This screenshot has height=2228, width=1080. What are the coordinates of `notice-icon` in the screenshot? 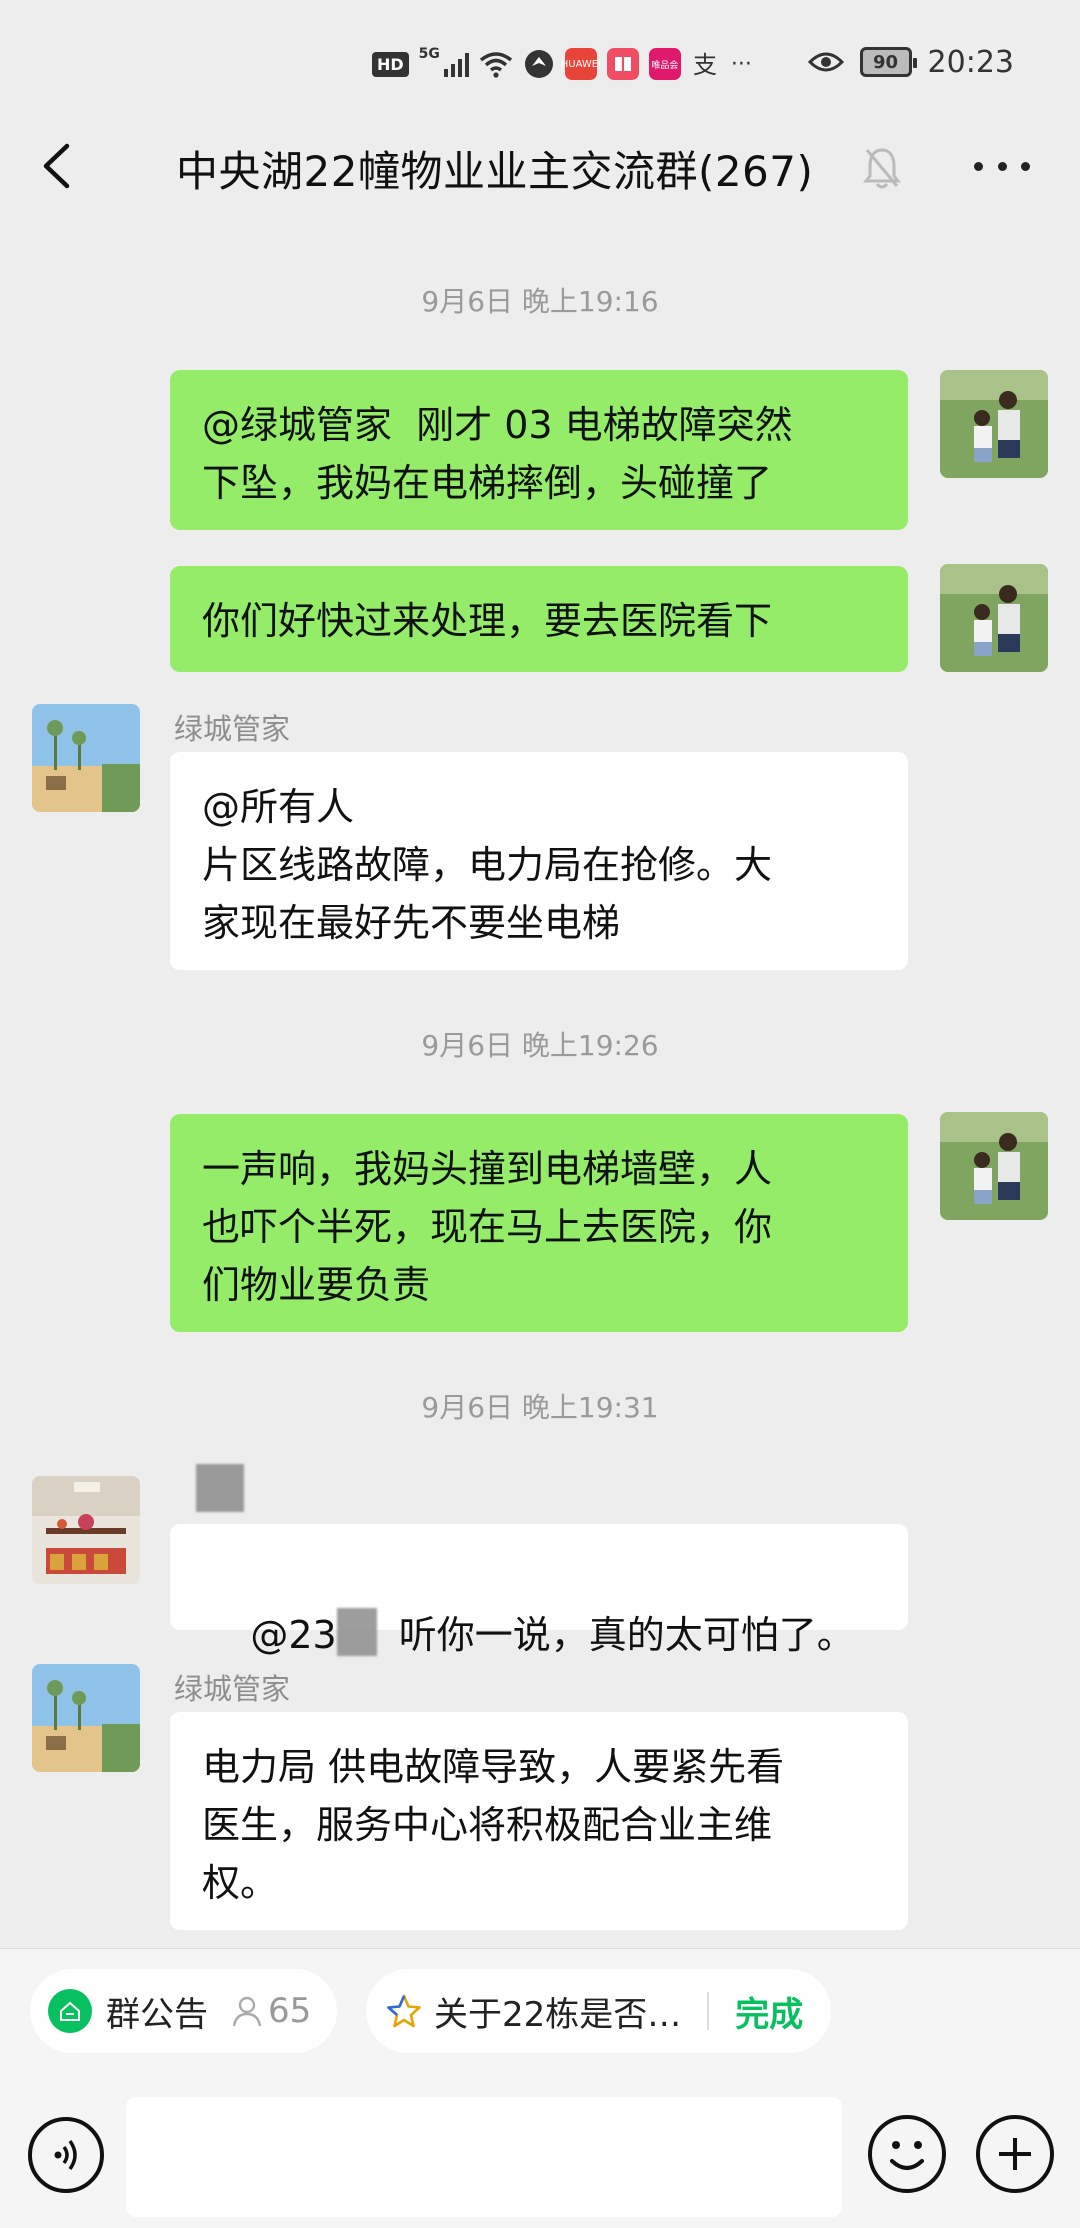 It's located at (70, 2011).